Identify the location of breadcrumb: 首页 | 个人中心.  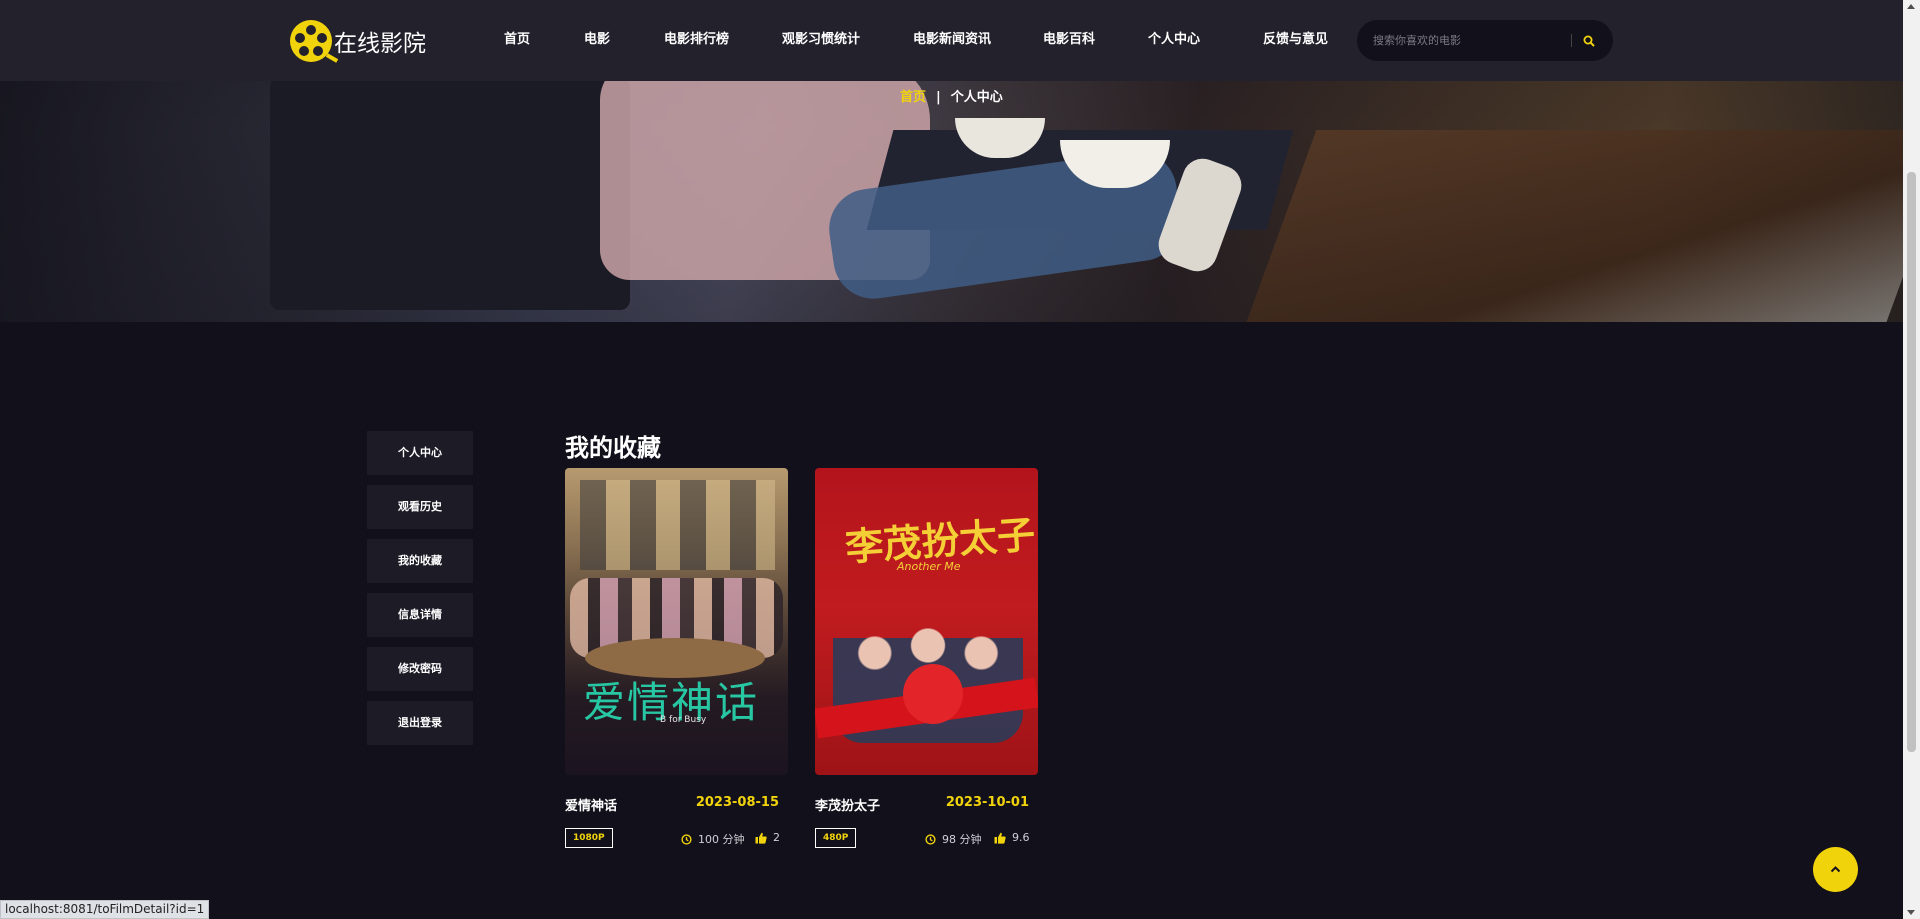
(951, 95).